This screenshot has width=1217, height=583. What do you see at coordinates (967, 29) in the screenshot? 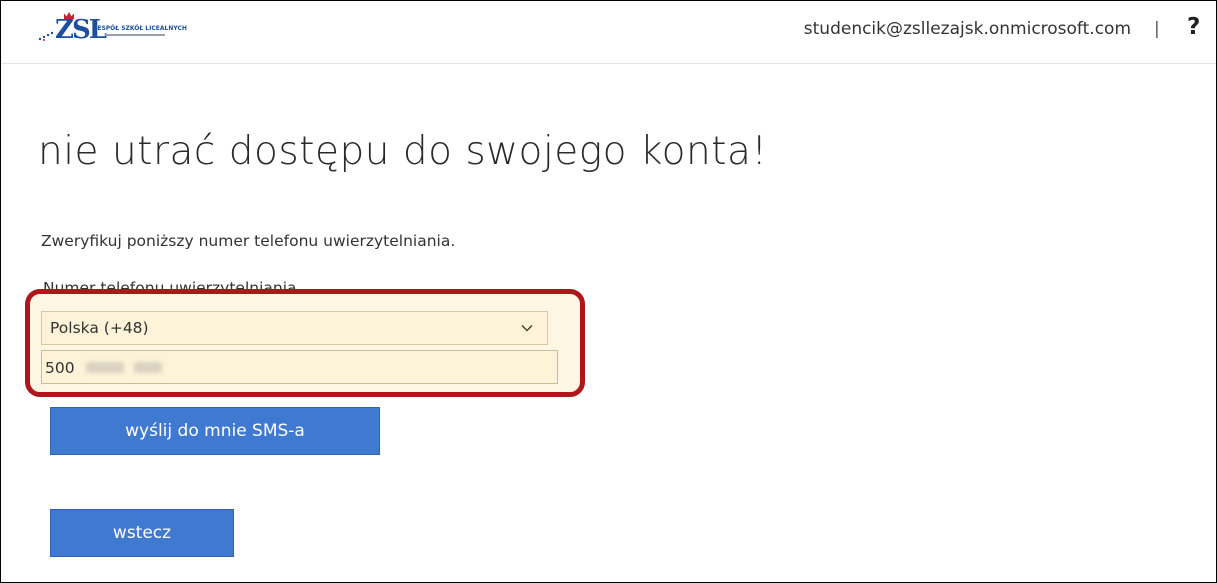
I see `account-email: studencik@zsllezajsk.onmicrosoft.com` at bounding box center [967, 29].